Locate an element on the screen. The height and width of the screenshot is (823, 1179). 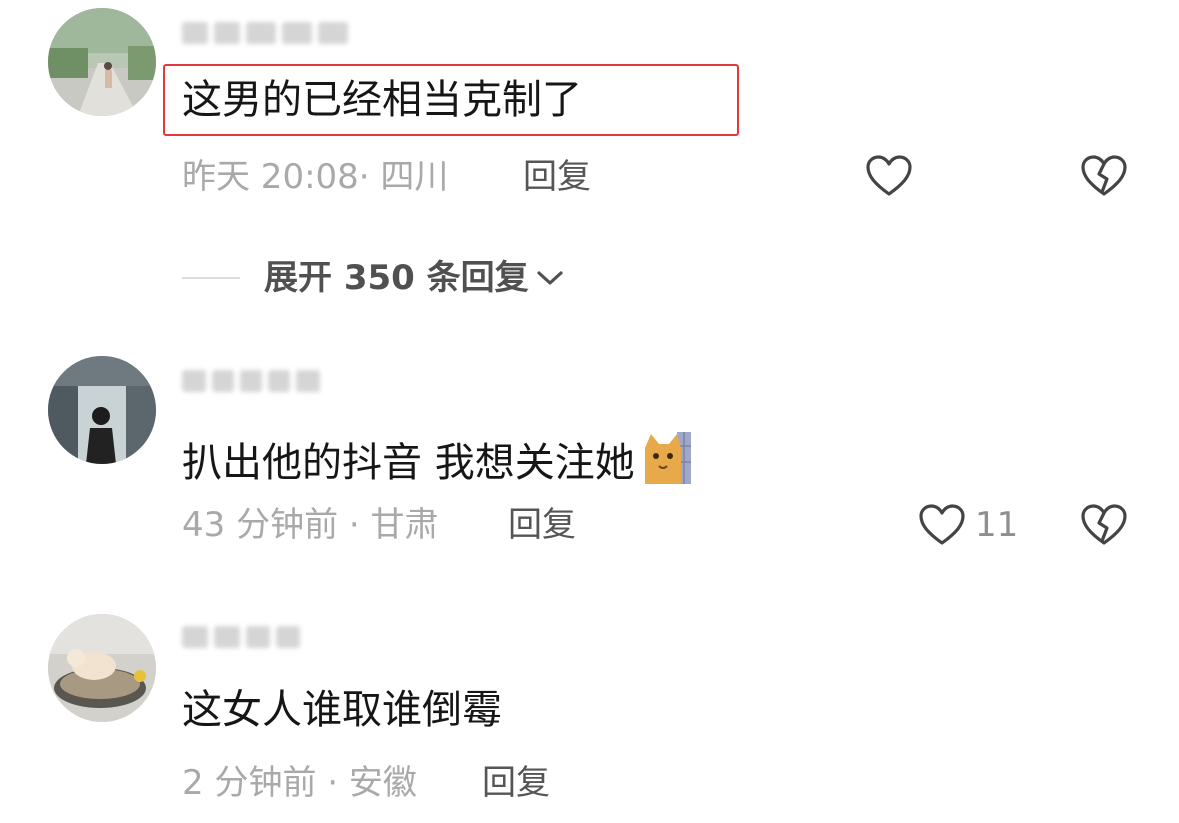
comment-meta: 2 分钟前 · 安徽 is located at coordinates (299, 783).